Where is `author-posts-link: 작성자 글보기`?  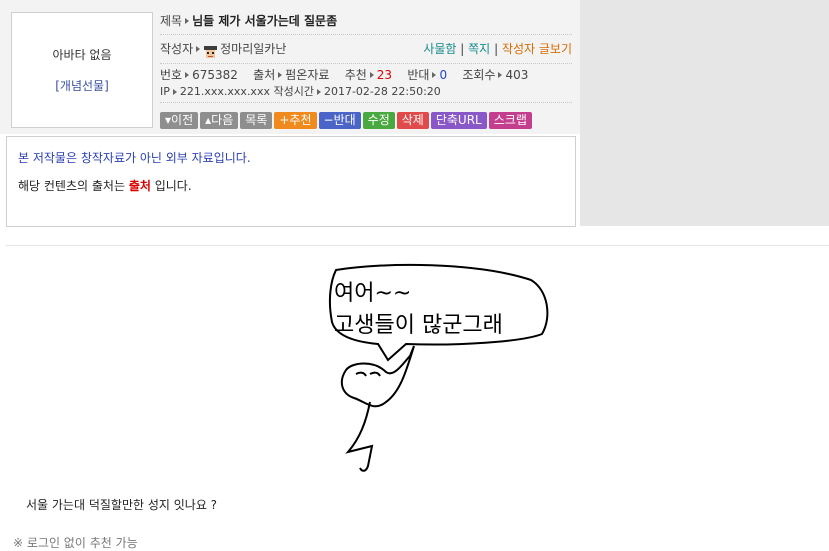
author-posts-link: 작성자 글보기 is located at coordinates (537, 49).